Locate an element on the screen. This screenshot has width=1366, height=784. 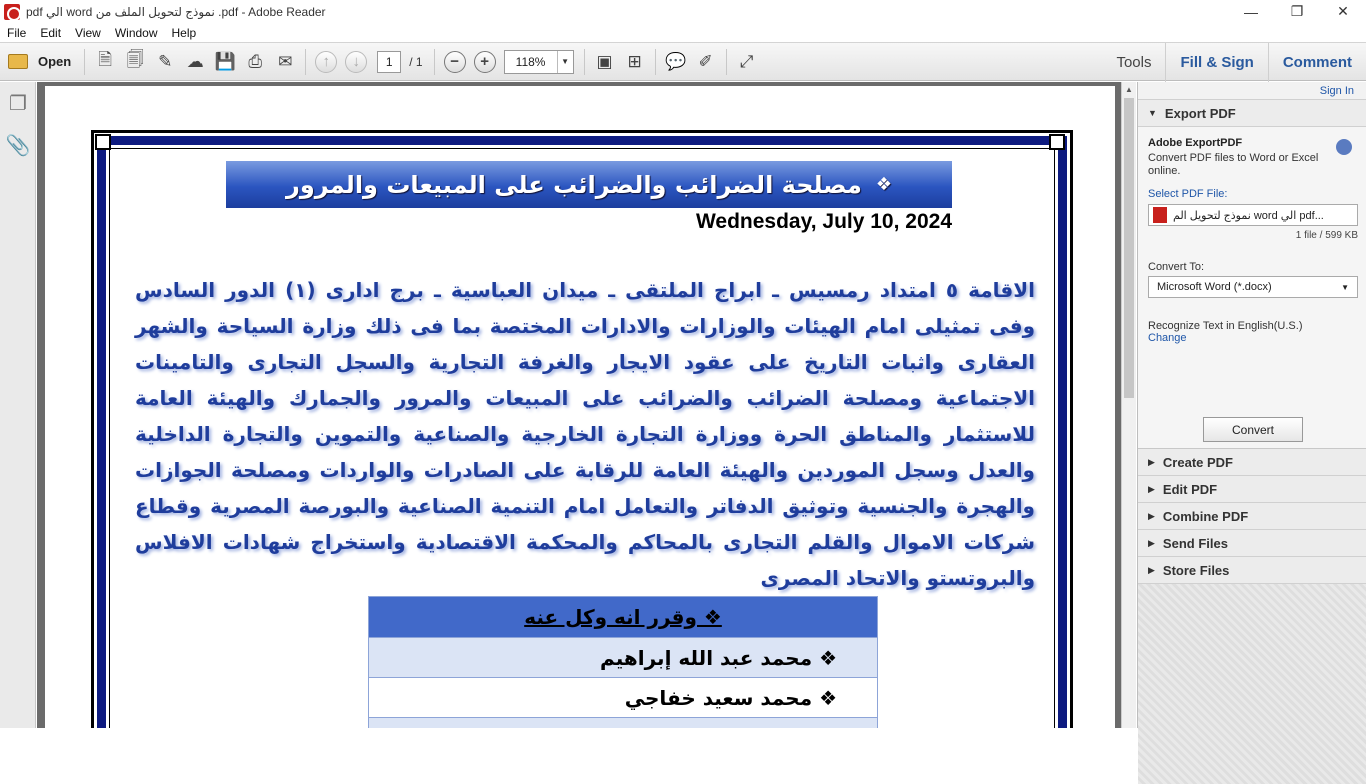
upload-cloud-icon: ☁ is located at coordinates (195, 62).